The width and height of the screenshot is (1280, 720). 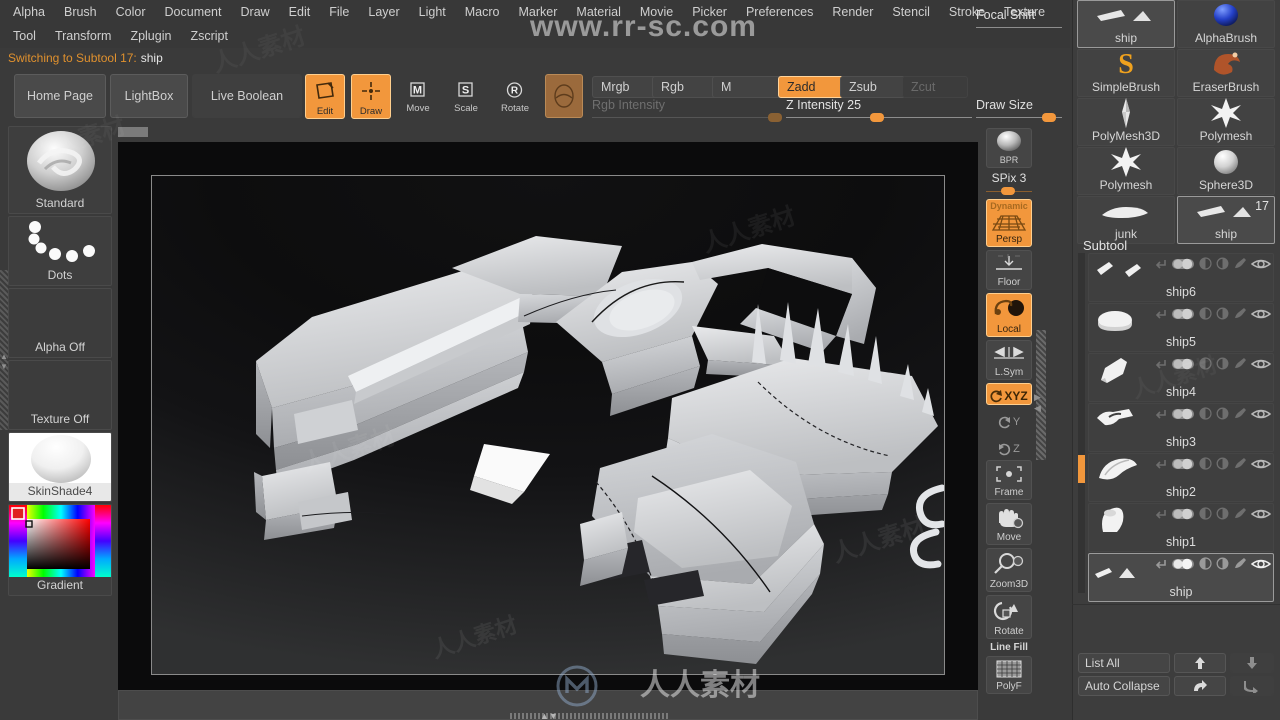 I want to click on subtool-row-ship5: ship5, so click(x=1181, y=327).